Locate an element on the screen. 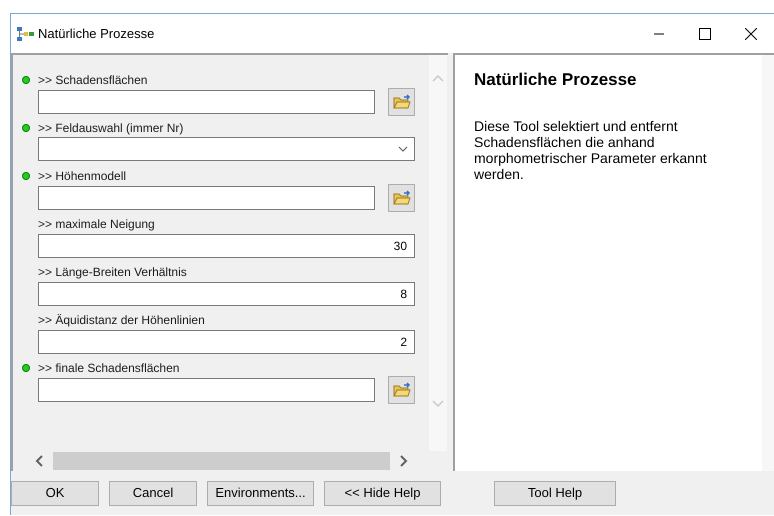  scroll-down-icon is located at coordinates (438, 403).